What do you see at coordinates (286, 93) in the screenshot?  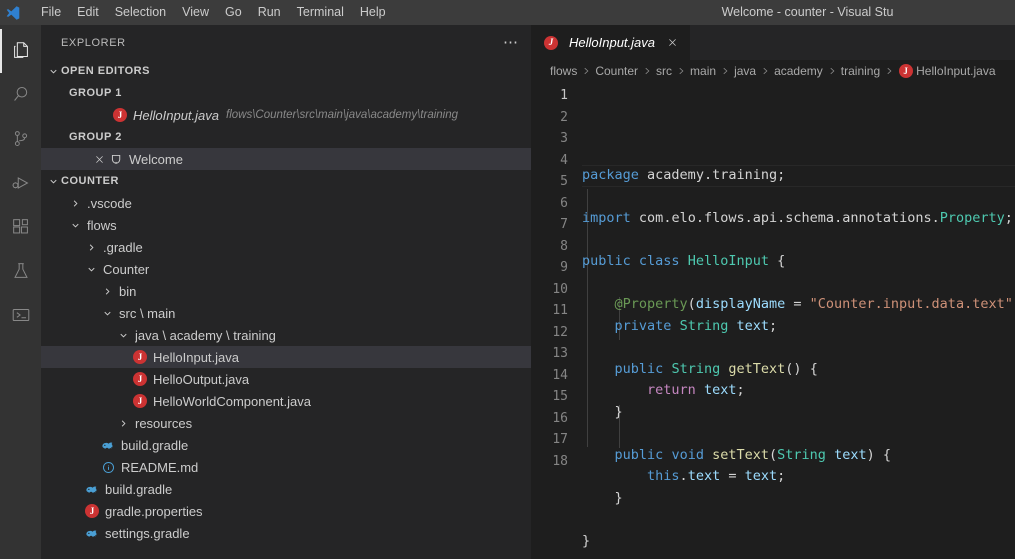 I see `open-editors-group-1-label: GROUP 1` at bounding box center [286, 93].